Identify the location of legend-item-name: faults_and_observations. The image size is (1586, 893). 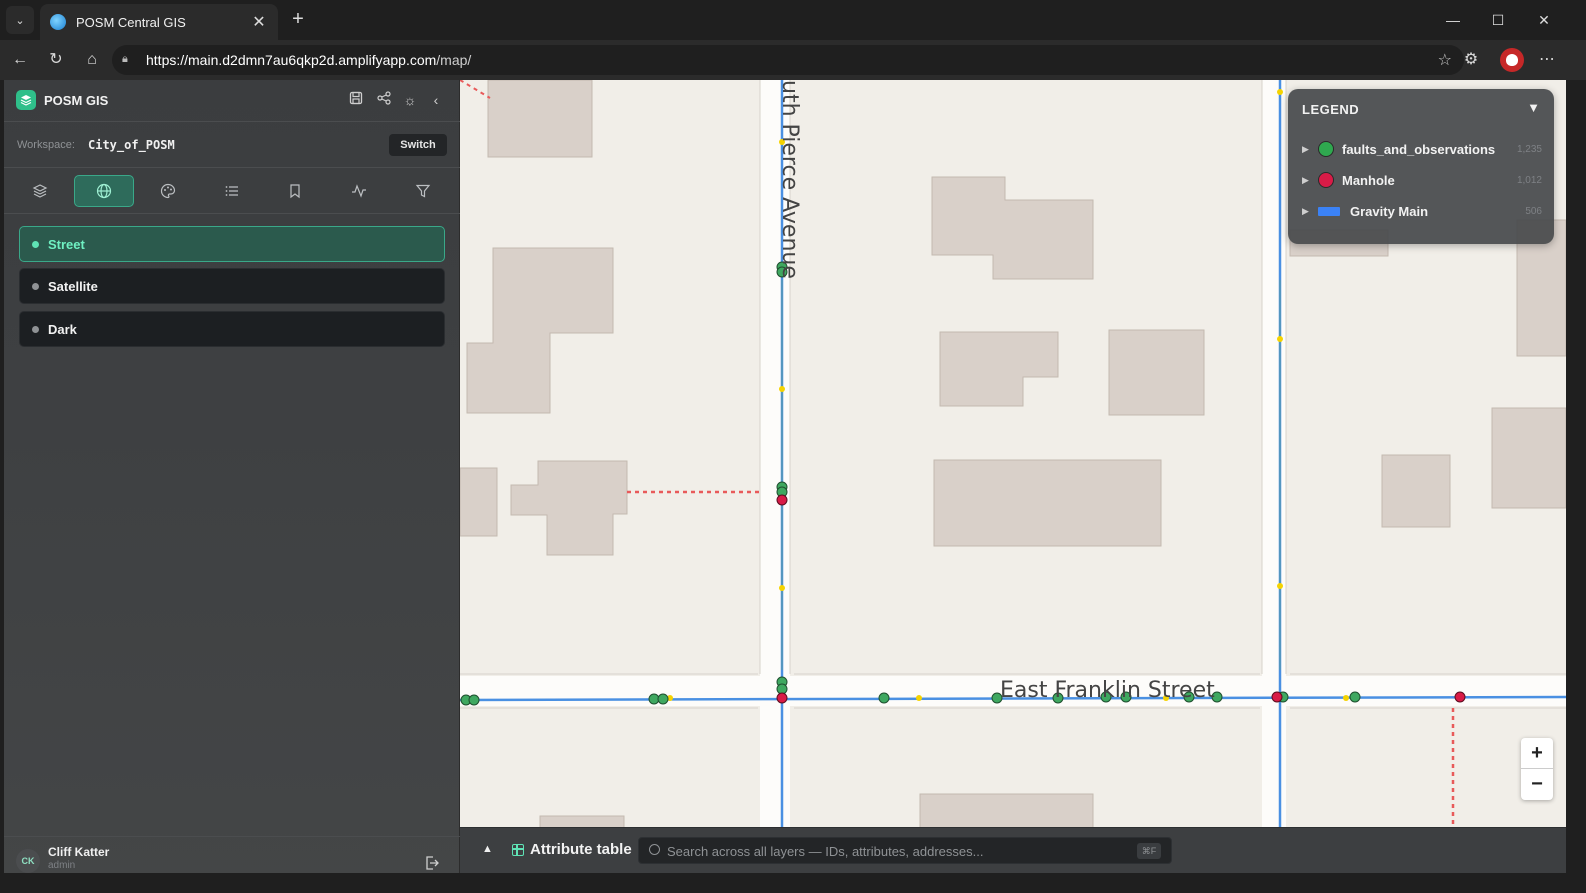
(1419, 149).